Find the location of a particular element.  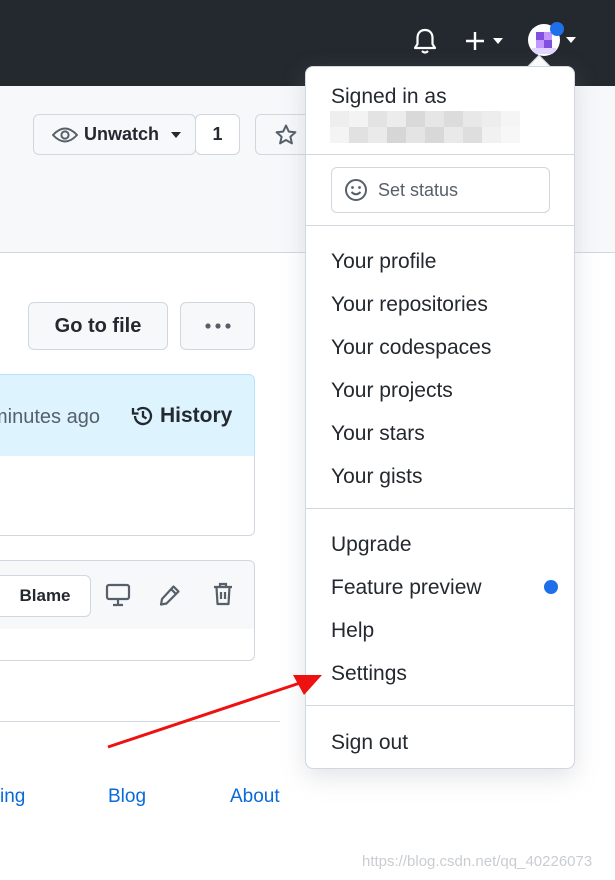

blame-label: Blame is located at coordinates (45, 595).